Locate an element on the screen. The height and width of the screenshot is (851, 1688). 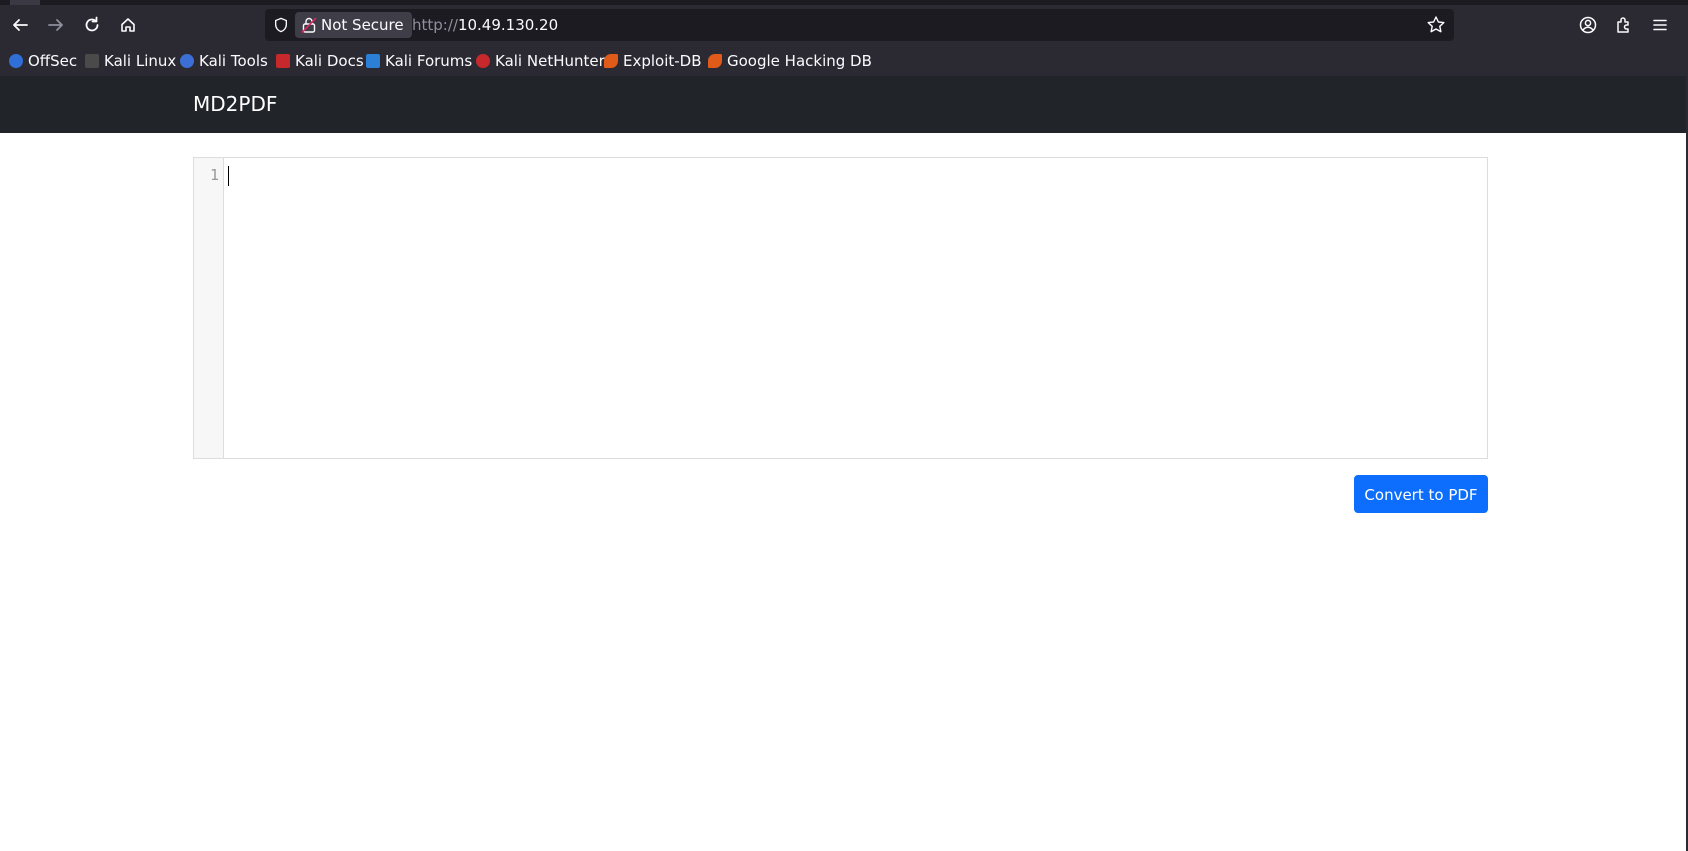
bookmark-kali-tools: Kali Tools is located at coordinates (224, 61).